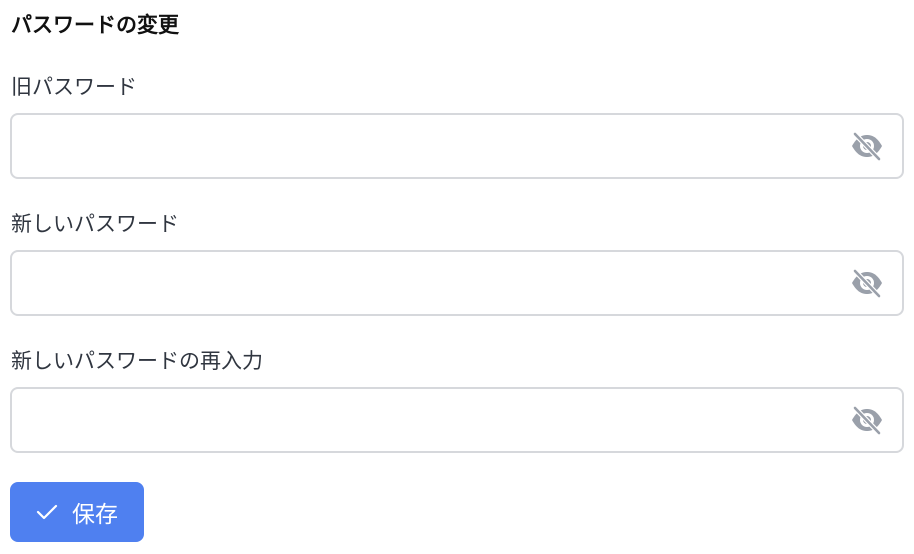  Describe the element at coordinates (95, 25) in the screenshot. I see `page-title: パスワードの変更` at that location.